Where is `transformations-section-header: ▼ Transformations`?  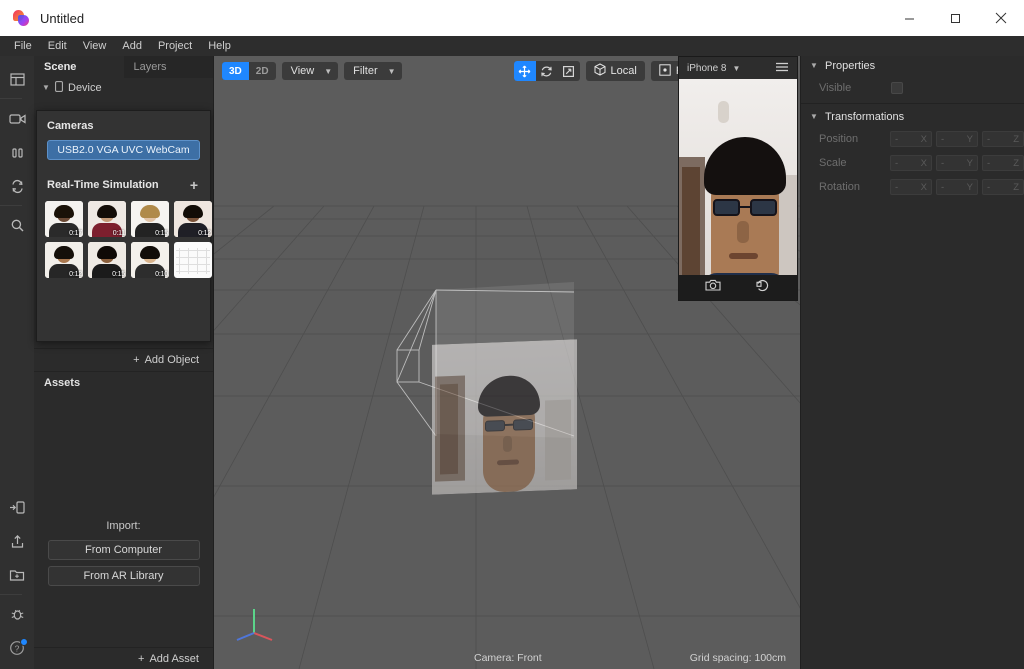
transformations-section-header: ▼ Transformations is located at coordinates (912, 117).